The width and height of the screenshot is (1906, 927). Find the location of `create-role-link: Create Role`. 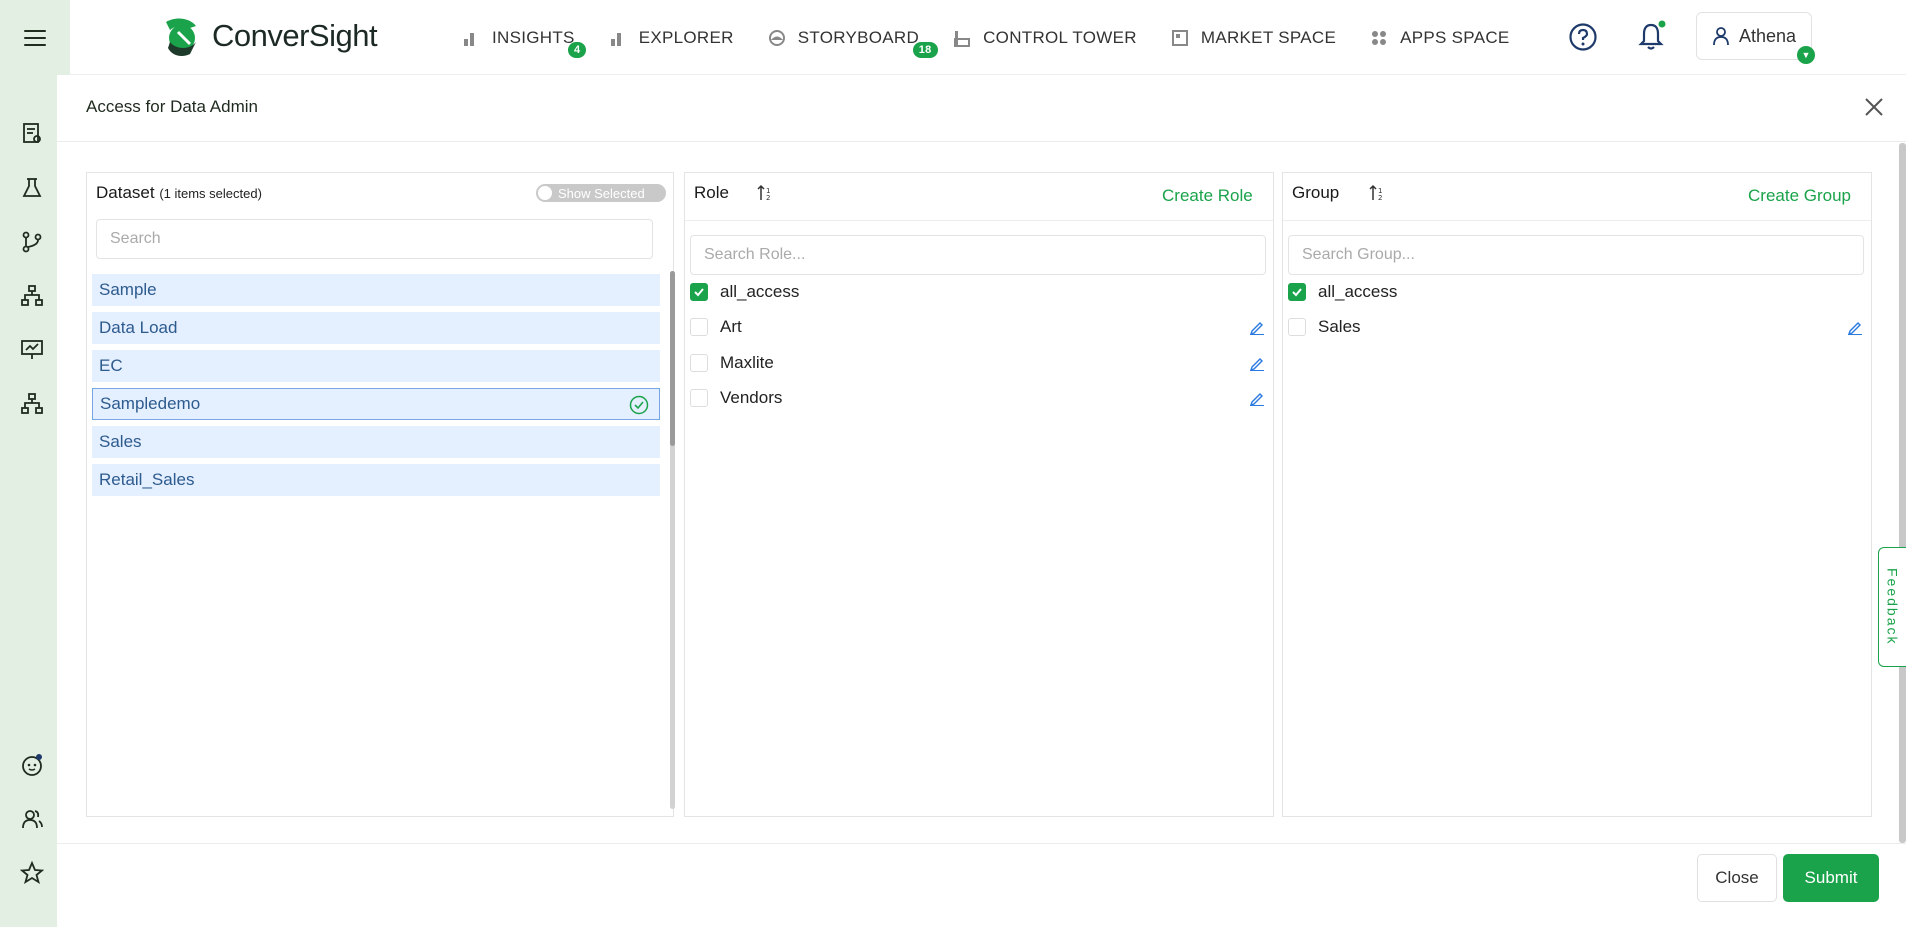

create-role-link: Create Role is located at coordinates (1207, 196).